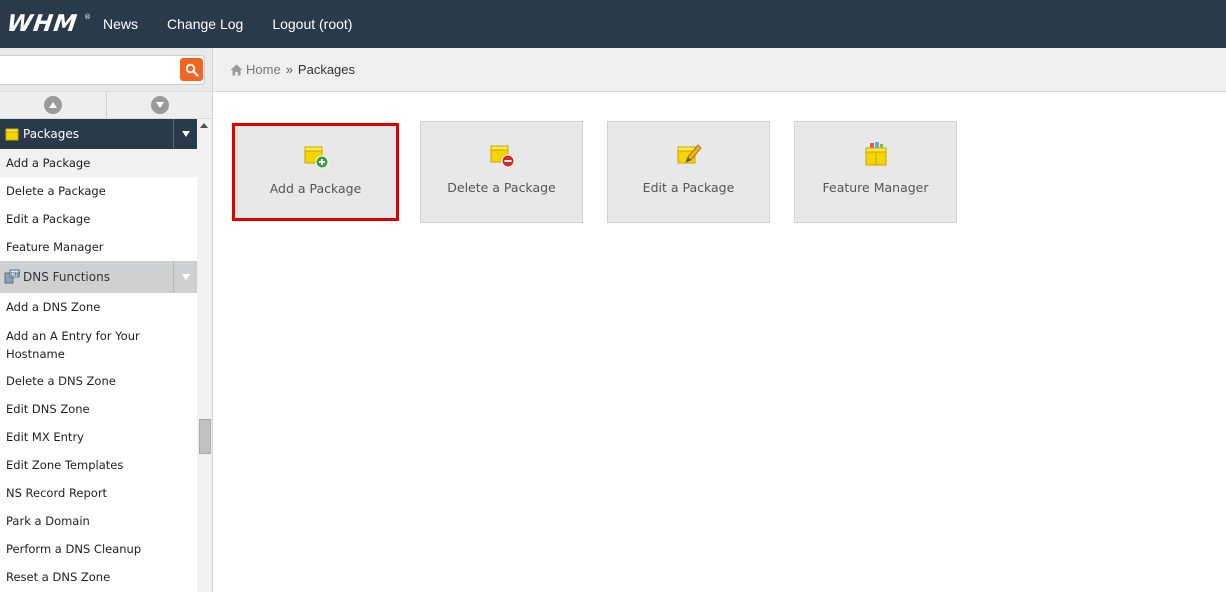 The width and height of the screenshot is (1226, 592). Describe the element at coordinates (613, 24) in the screenshot. I see `top-bar: WHM ® News Change Log Logout (root)` at that location.